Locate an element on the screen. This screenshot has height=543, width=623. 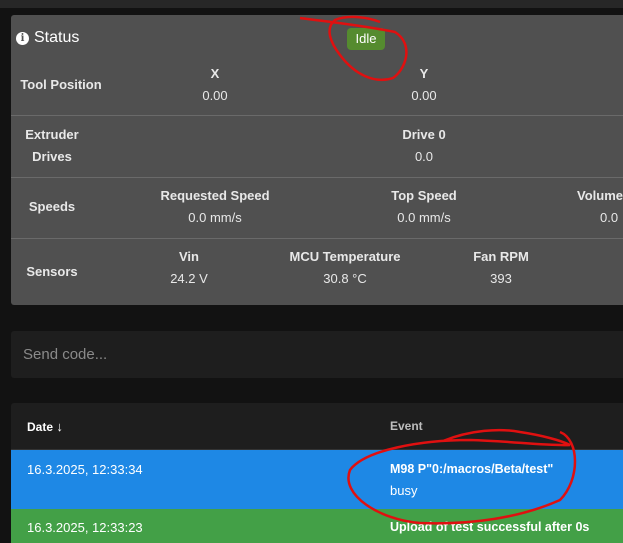
date-column-header: Date ↓ is located at coordinates (45, 426).